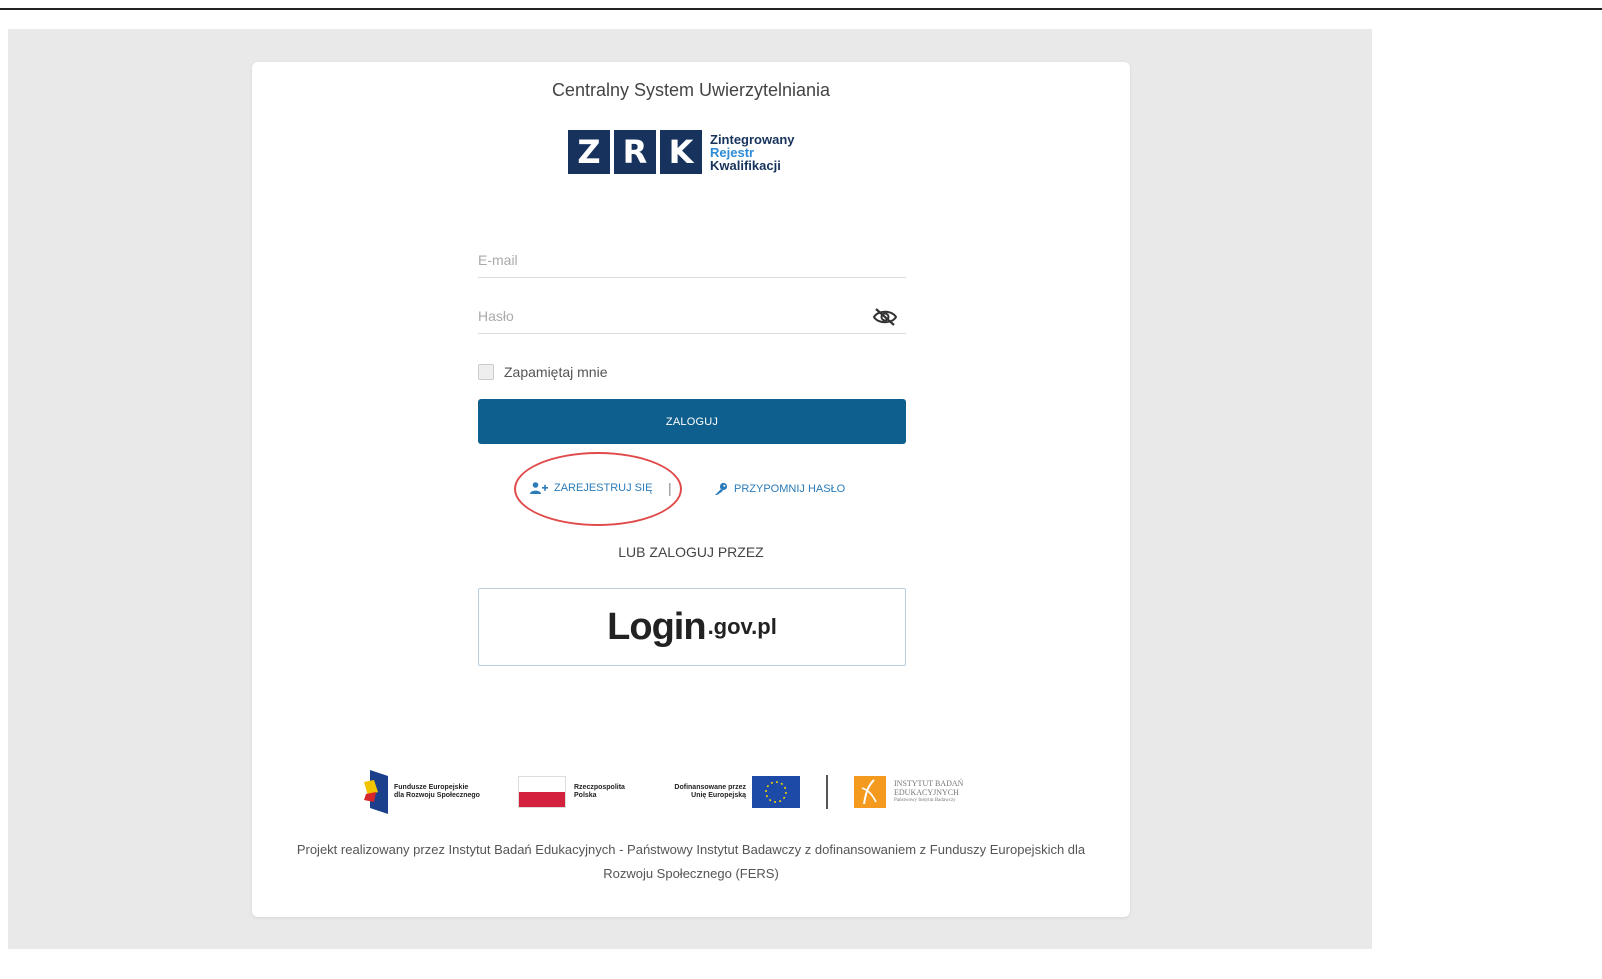 This screenshot has height=979, width=1602. Describe the element at coordinates (598, 489) in the screenshot. I see `annotation-circle` at that location.